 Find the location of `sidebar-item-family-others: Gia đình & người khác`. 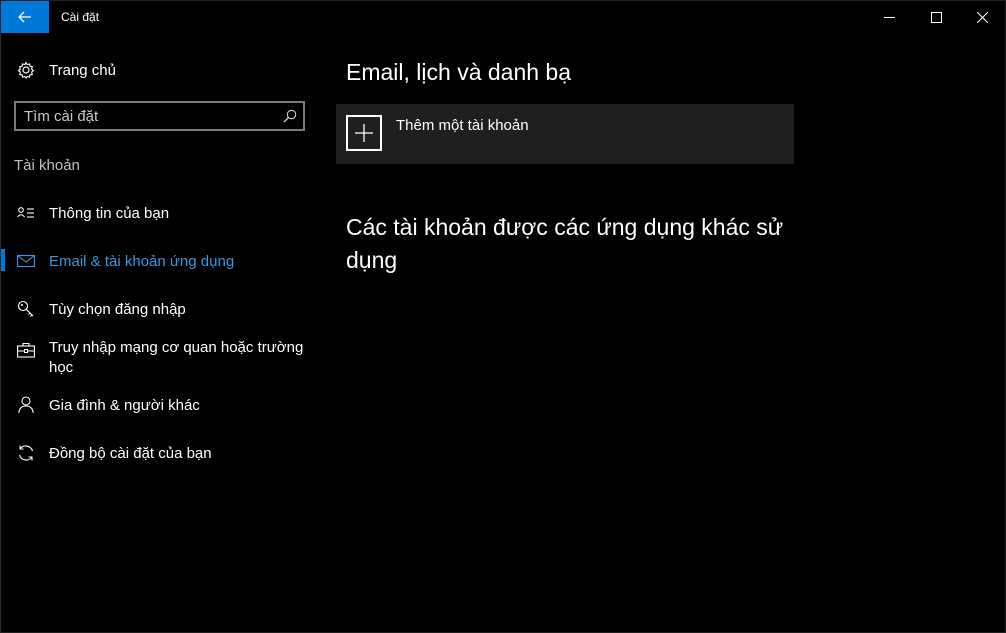

sidebar-item-family-others: Gia đình & người khác is located at coordinates (161, 405).